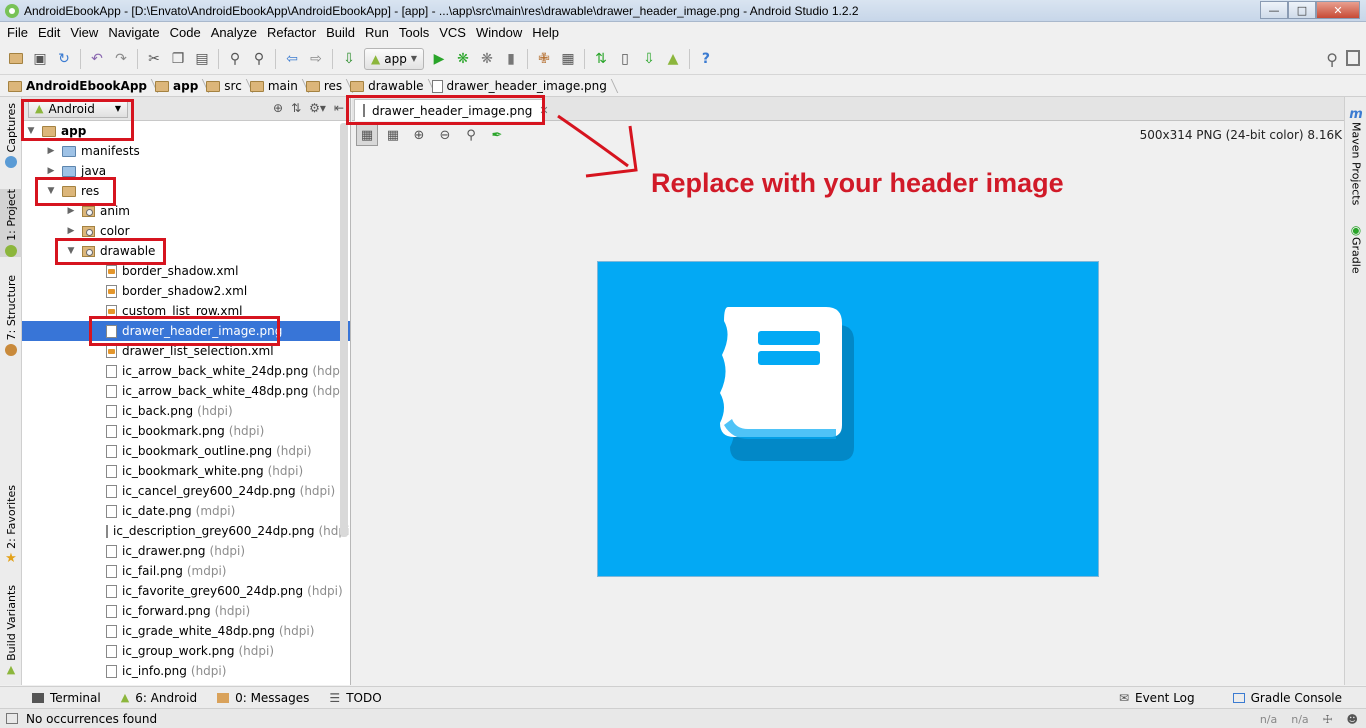  Describe the element at coordinates (1352, 719) in the screenshot. I see `inspector-icon: ☻` at that location.